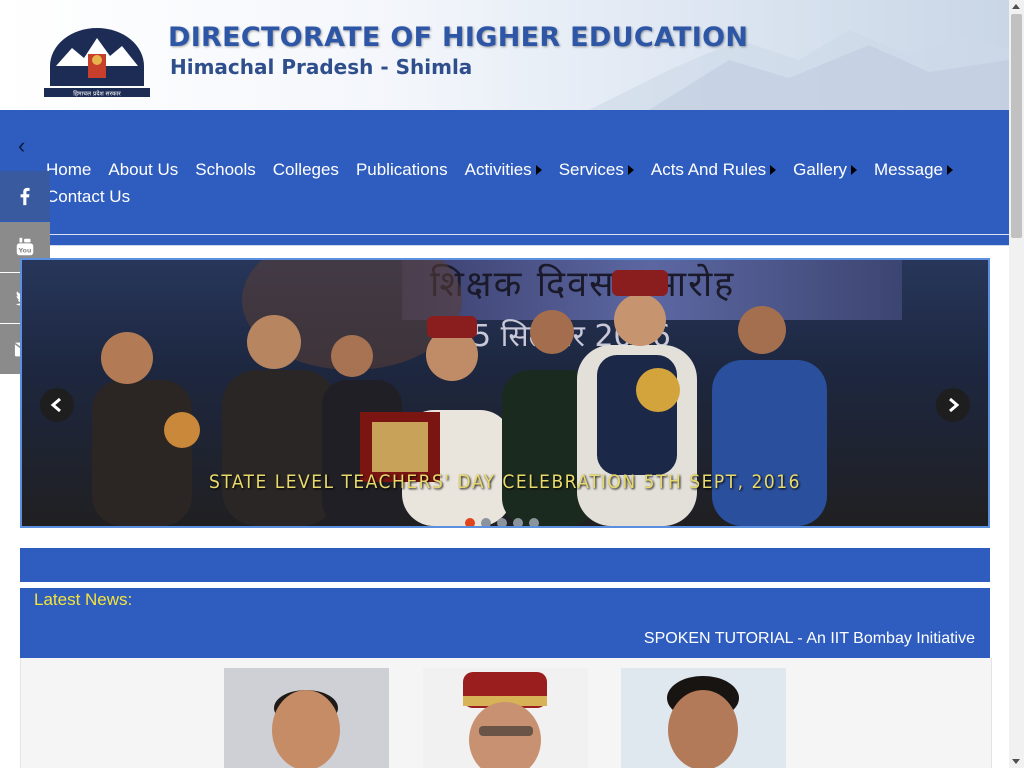  What do you see at coordinates (1016, 6) in the screenshot?
I see `scroll-up-arrow-icon` at bounding box center [1016, 6].